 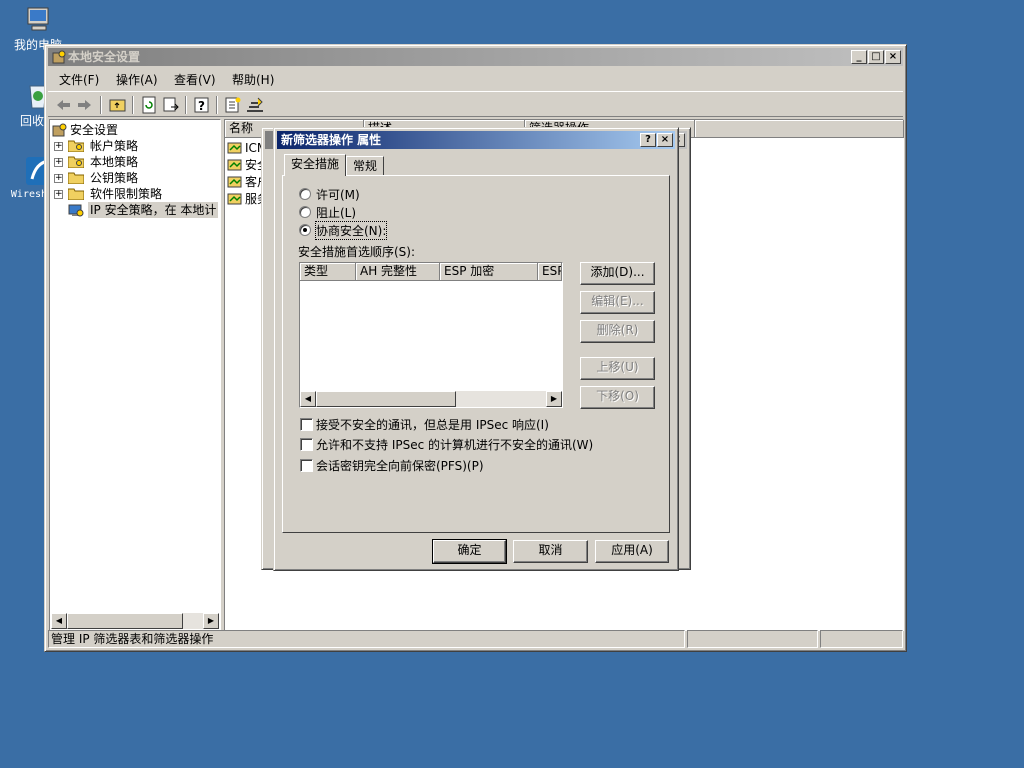 What do you see at coordinates (454, 444) in the screenshot?
I see `checkbox-allow-unsecured-label: 允许和不支持 IPSec 的计算机进行不安全的通讯(W)` at bounding box center [454, 444].